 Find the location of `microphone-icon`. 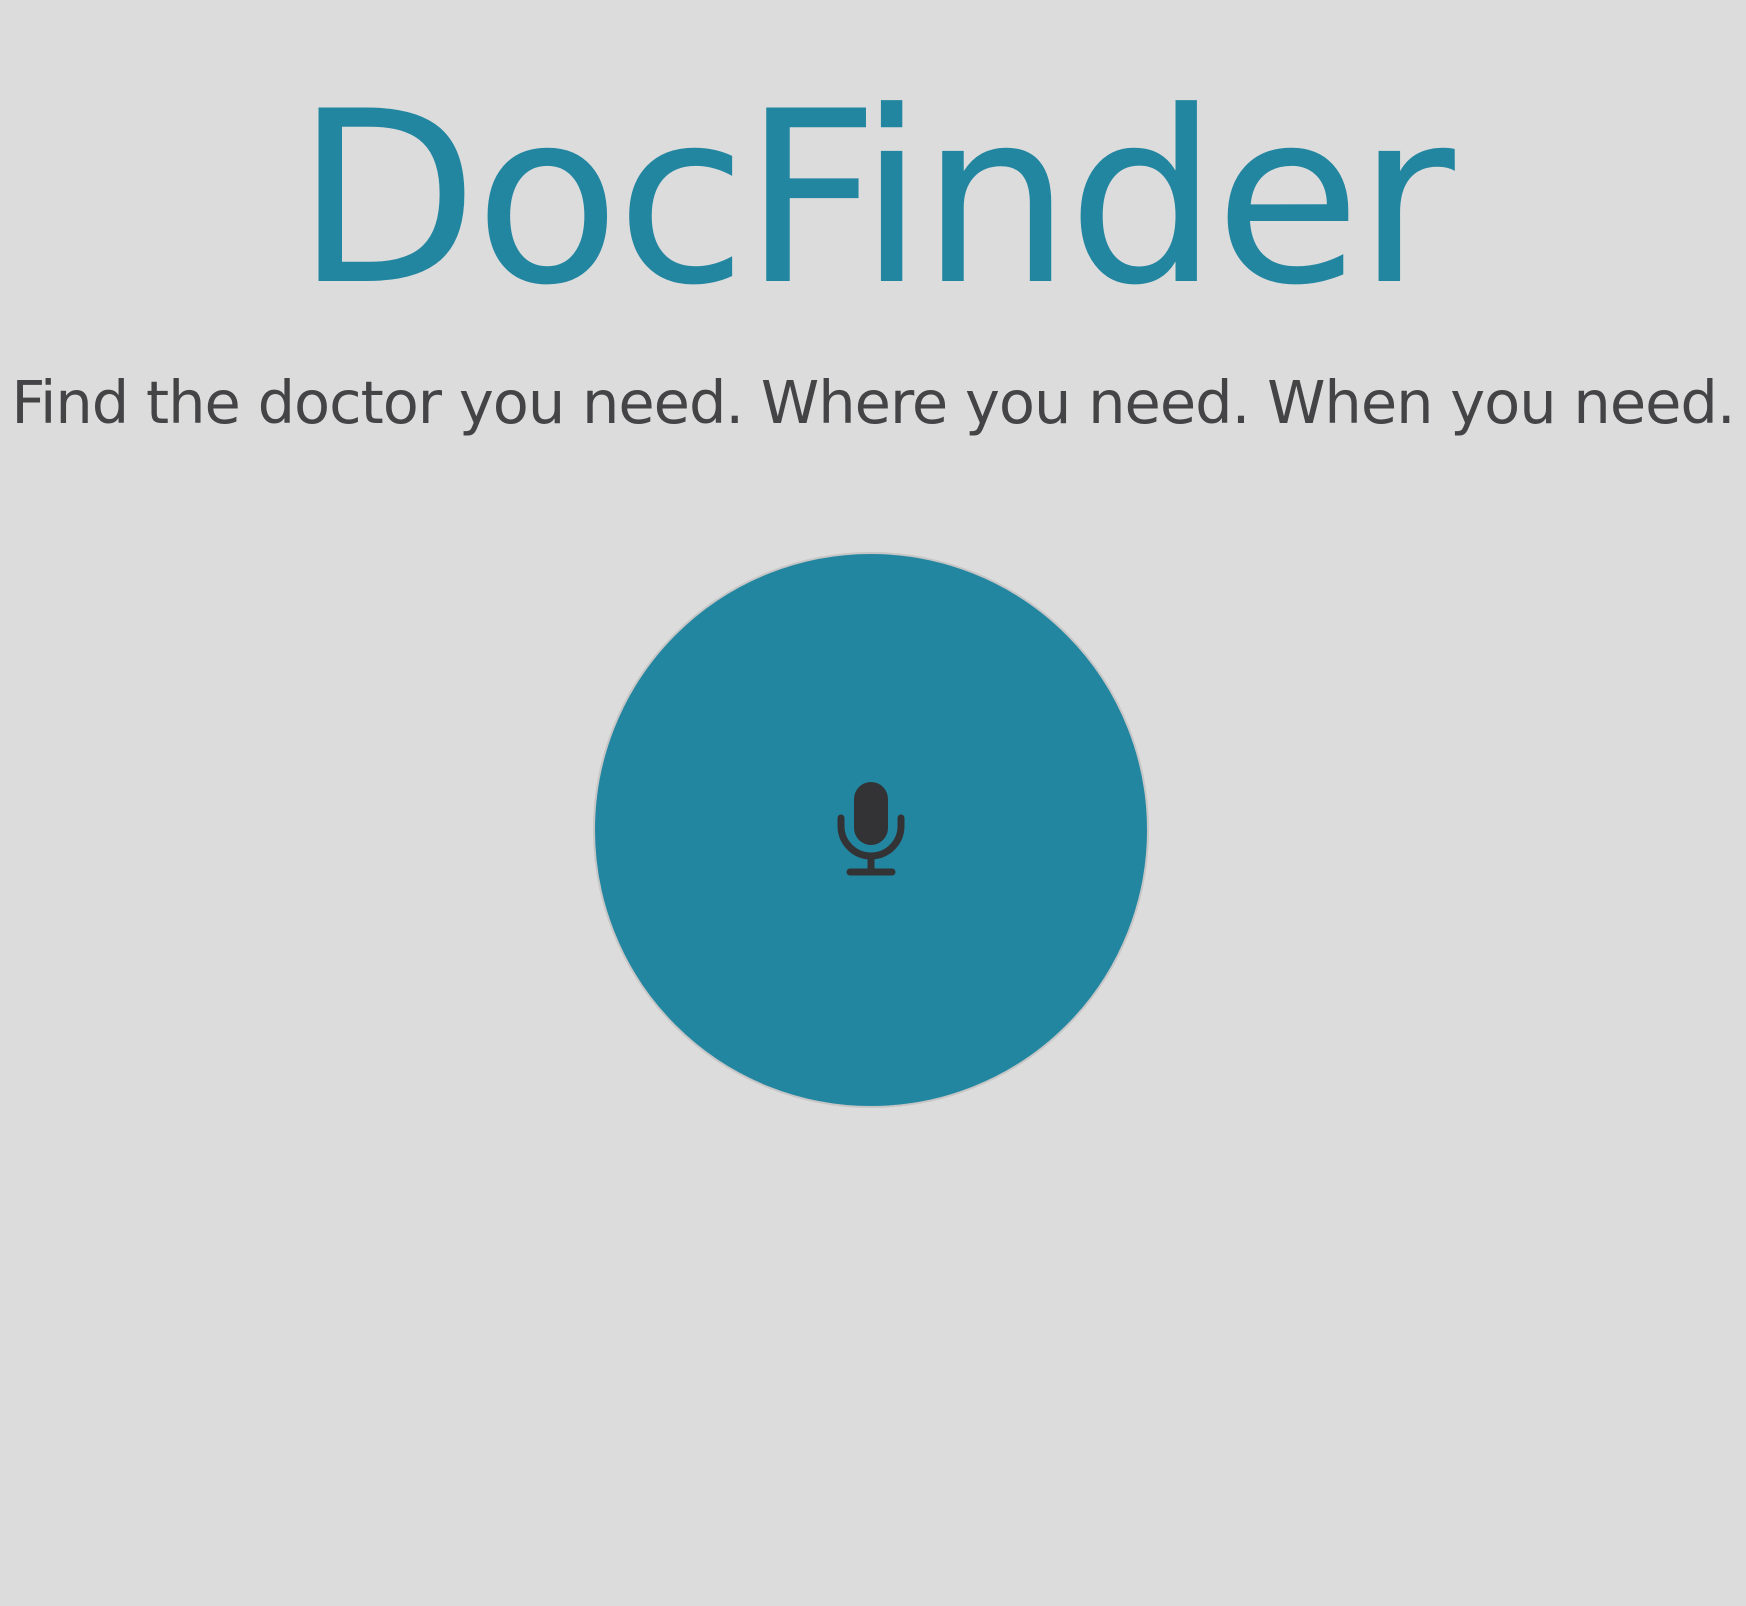

microphone-icon is located at coordinates (871, 829).